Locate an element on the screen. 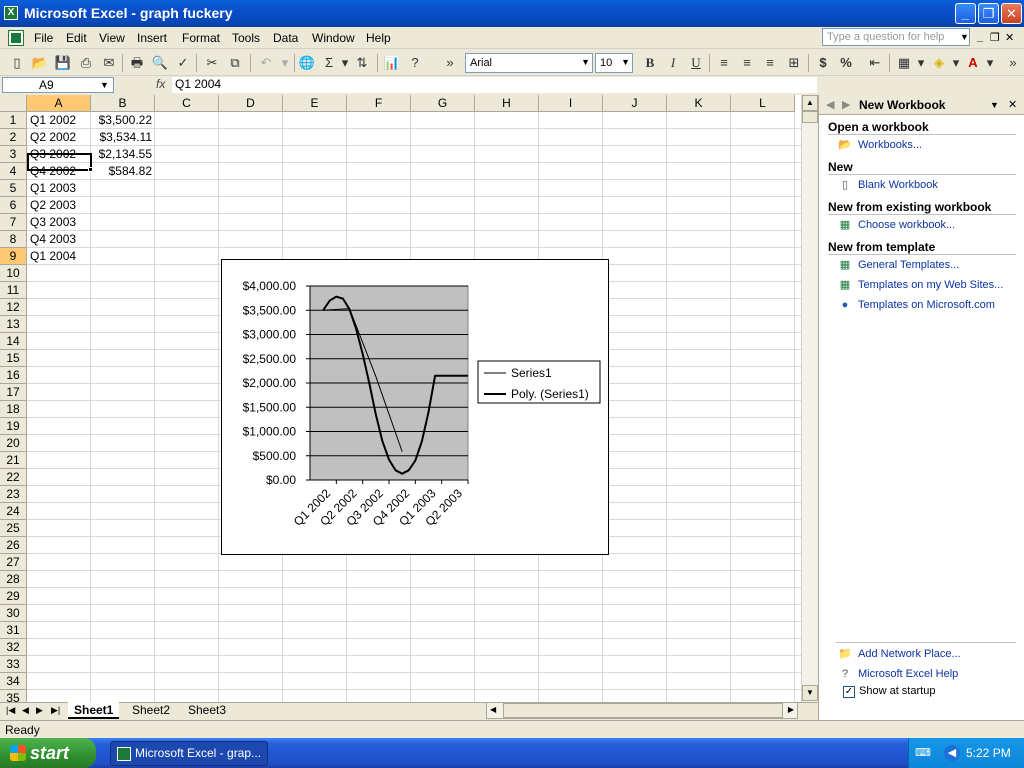  chart-wizard-icon: 📊 is located at coordinates (392, 63).